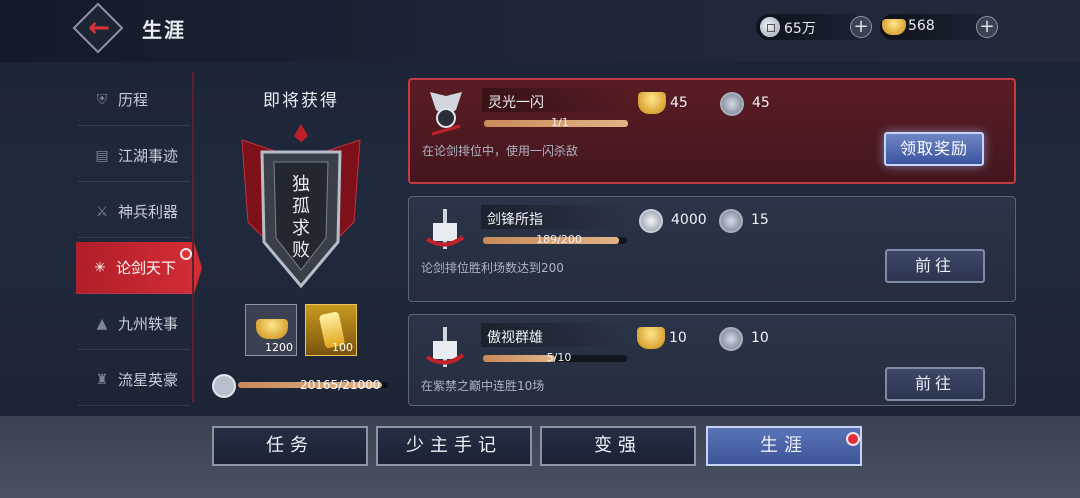 This screenshot has height=498, width=1080. Describe the element at coordinates (102, 99) in the screenshot. I see `shield-icon: ⛨` at that location.